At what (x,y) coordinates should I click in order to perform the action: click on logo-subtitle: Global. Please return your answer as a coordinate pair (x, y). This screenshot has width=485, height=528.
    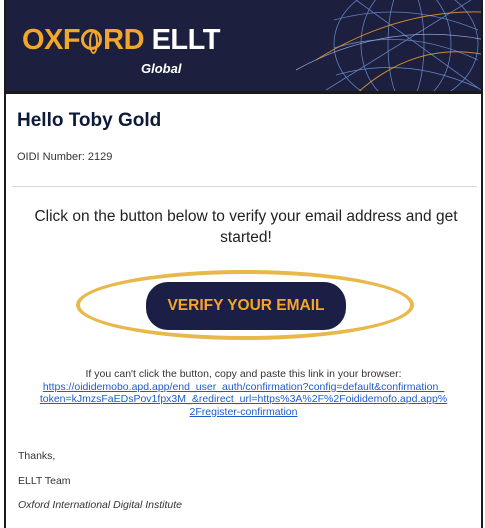
    Looking at the image, I should click on (161, 68).